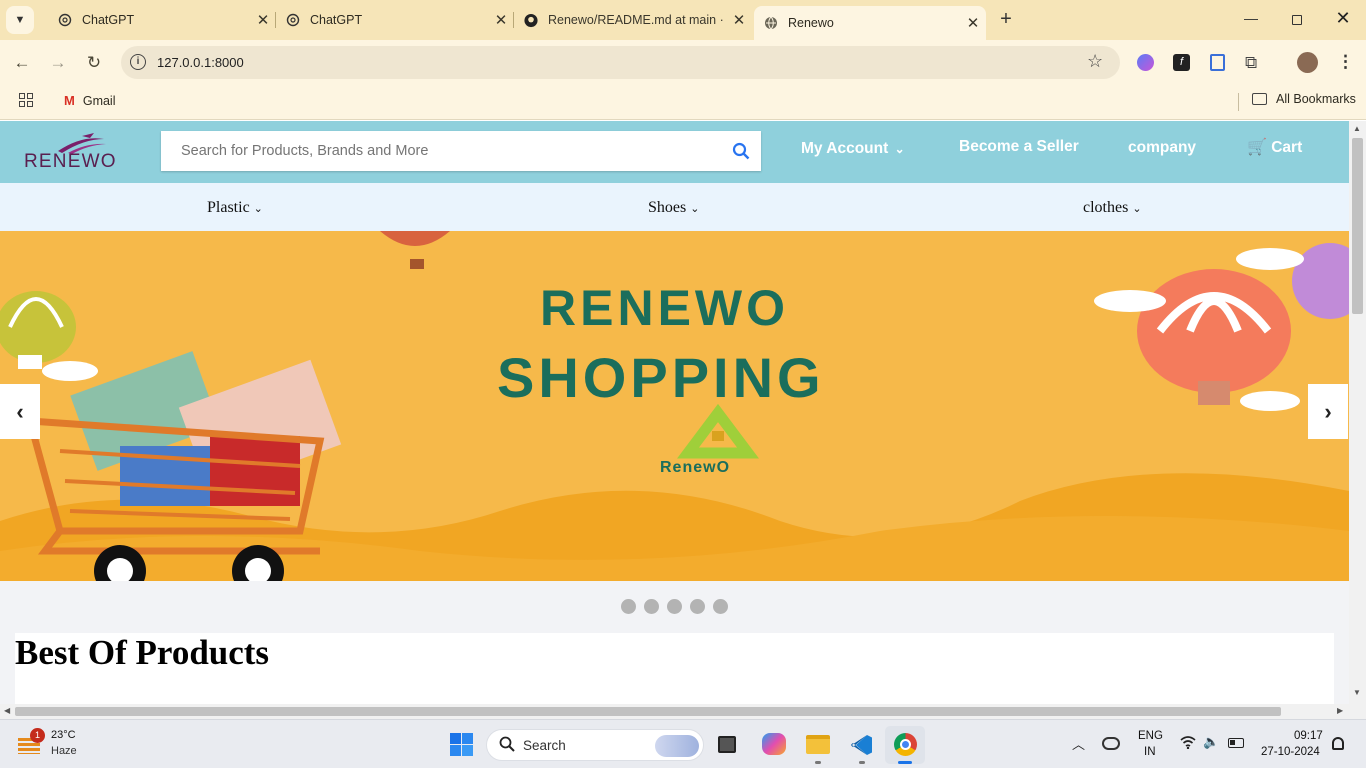 The height and width of the screenshot is (768, 1366). I want to click on browser-menu-icon: ⋮, so click(1345, 62).